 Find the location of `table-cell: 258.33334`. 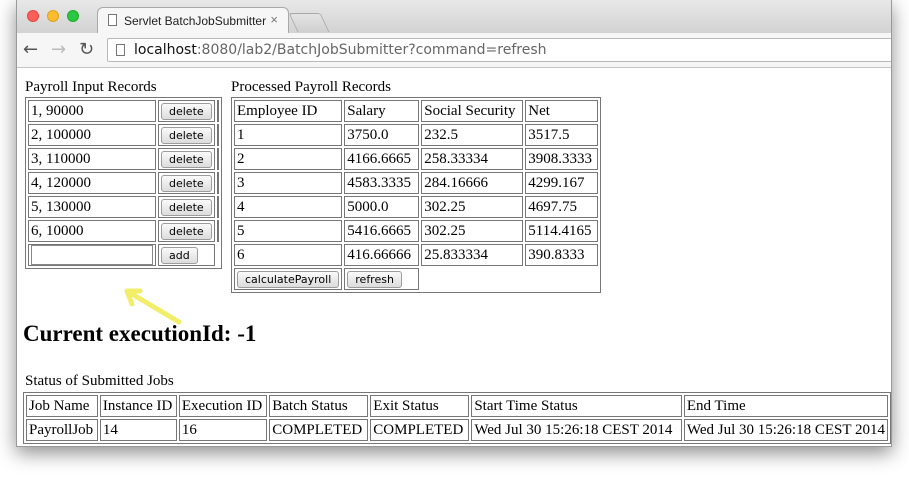

table-cell: 258.33334 is located at coordinates (472, 159).